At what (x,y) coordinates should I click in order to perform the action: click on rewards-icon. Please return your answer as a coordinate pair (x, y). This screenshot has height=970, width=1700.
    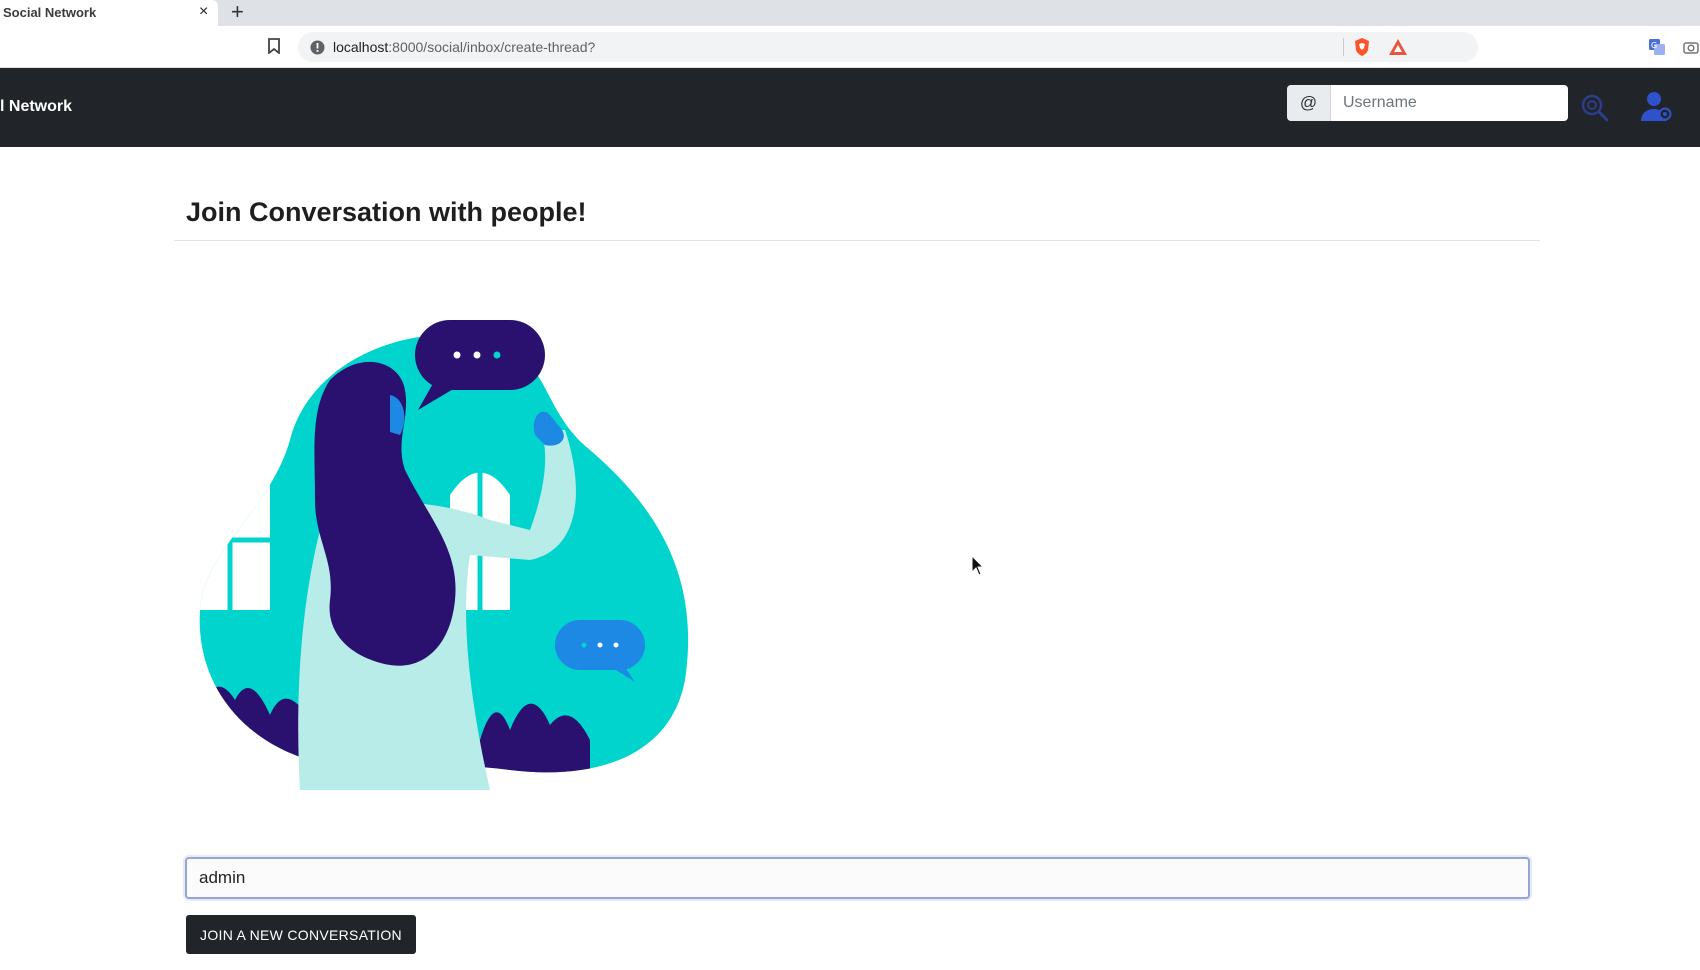
    Looking at the image, I should click on (1398, 49).